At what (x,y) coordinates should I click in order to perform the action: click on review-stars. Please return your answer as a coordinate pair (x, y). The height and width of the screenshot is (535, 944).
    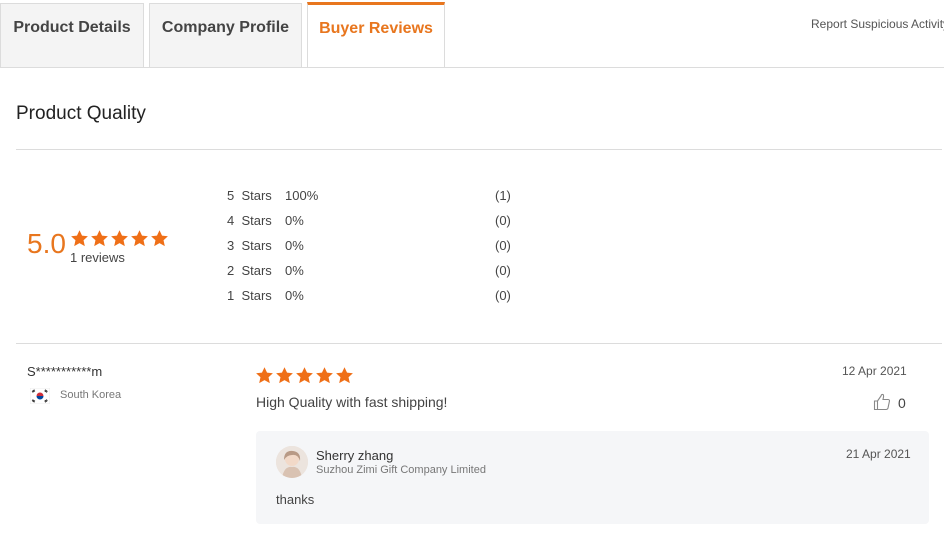
    Looking at the image, I should click on (304, 375).